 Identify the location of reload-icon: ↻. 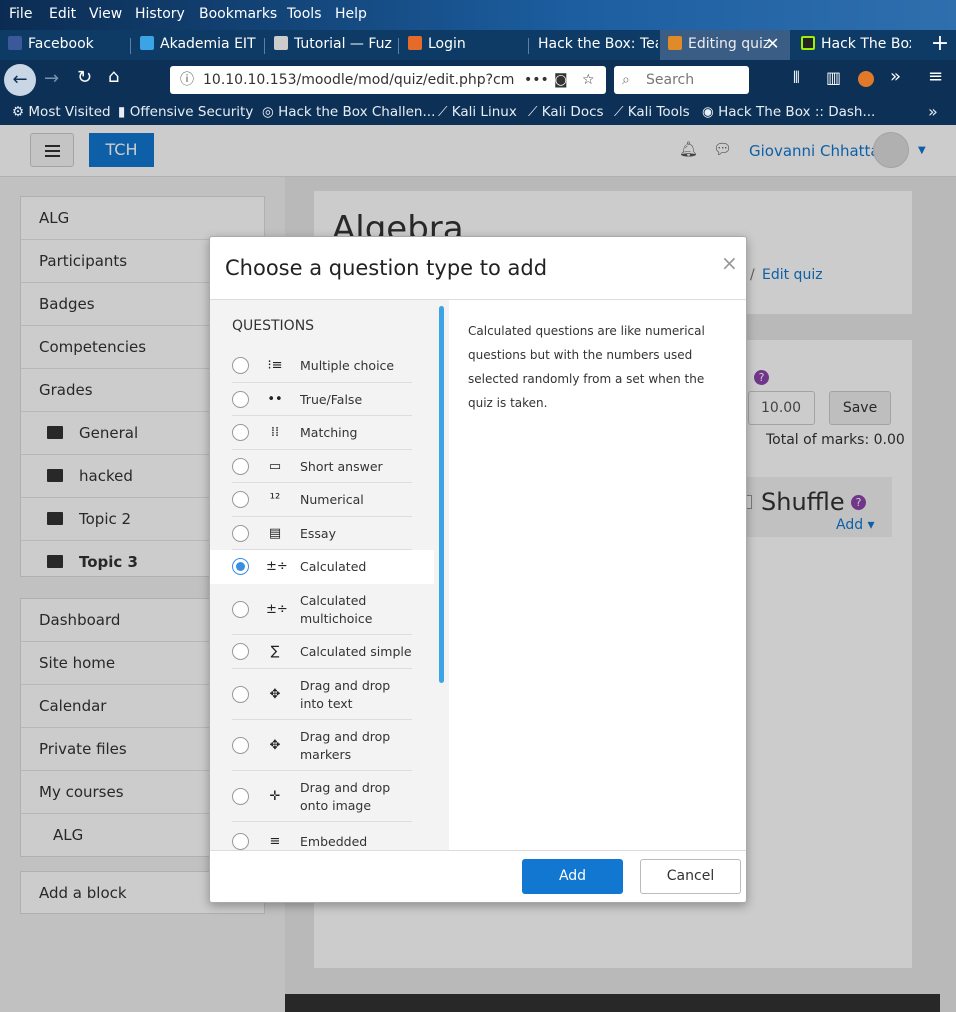
(84, 77).